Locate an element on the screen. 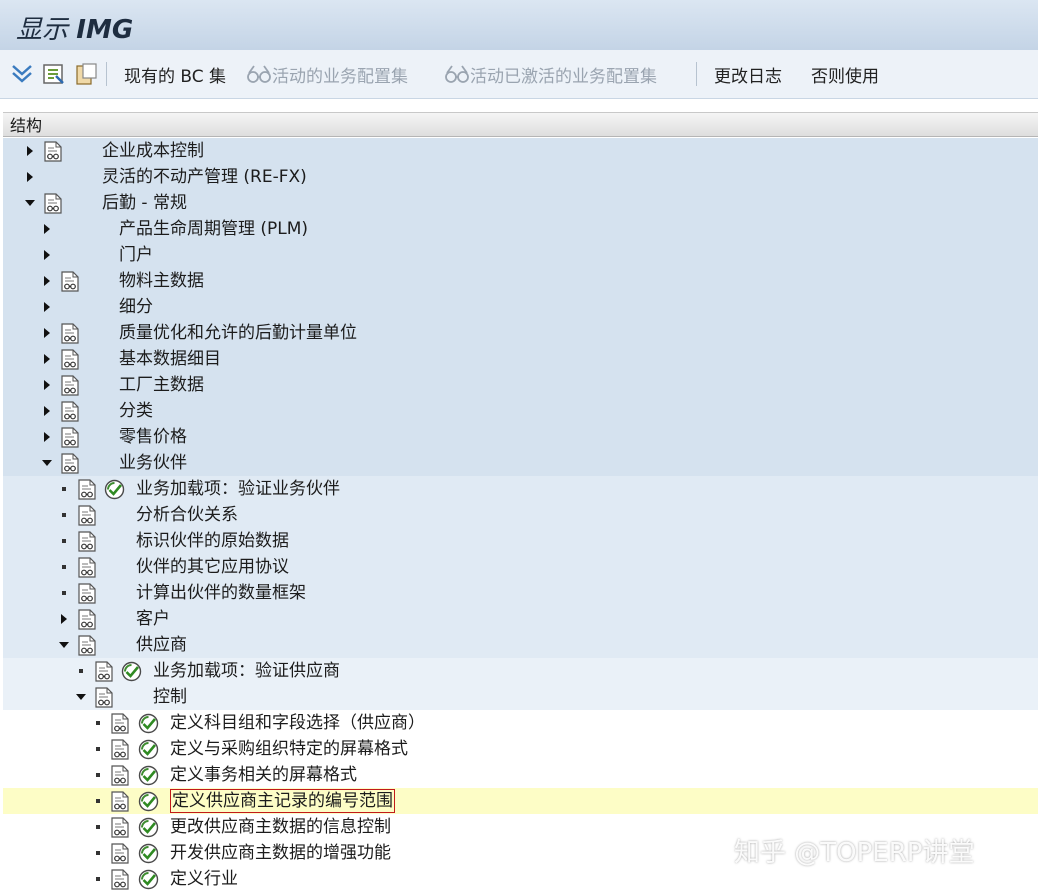 This screenshot has height=894, width=1038. tree-node-label: 工厂主数据 is located at coordinates (161, 385).